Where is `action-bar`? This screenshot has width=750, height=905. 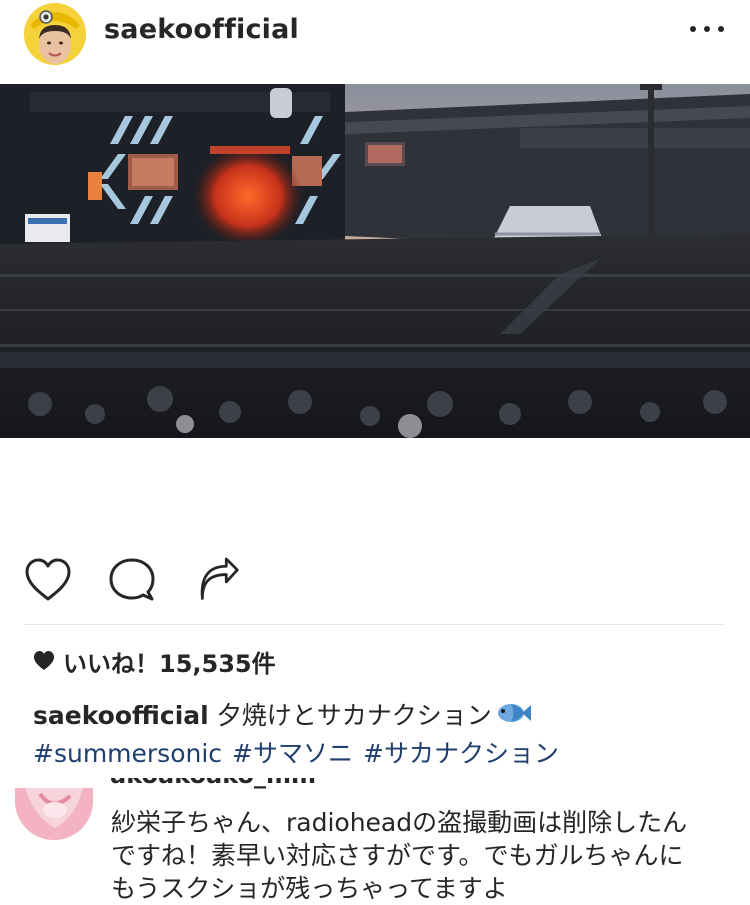 action-bar is located at coordinates (375, 582).